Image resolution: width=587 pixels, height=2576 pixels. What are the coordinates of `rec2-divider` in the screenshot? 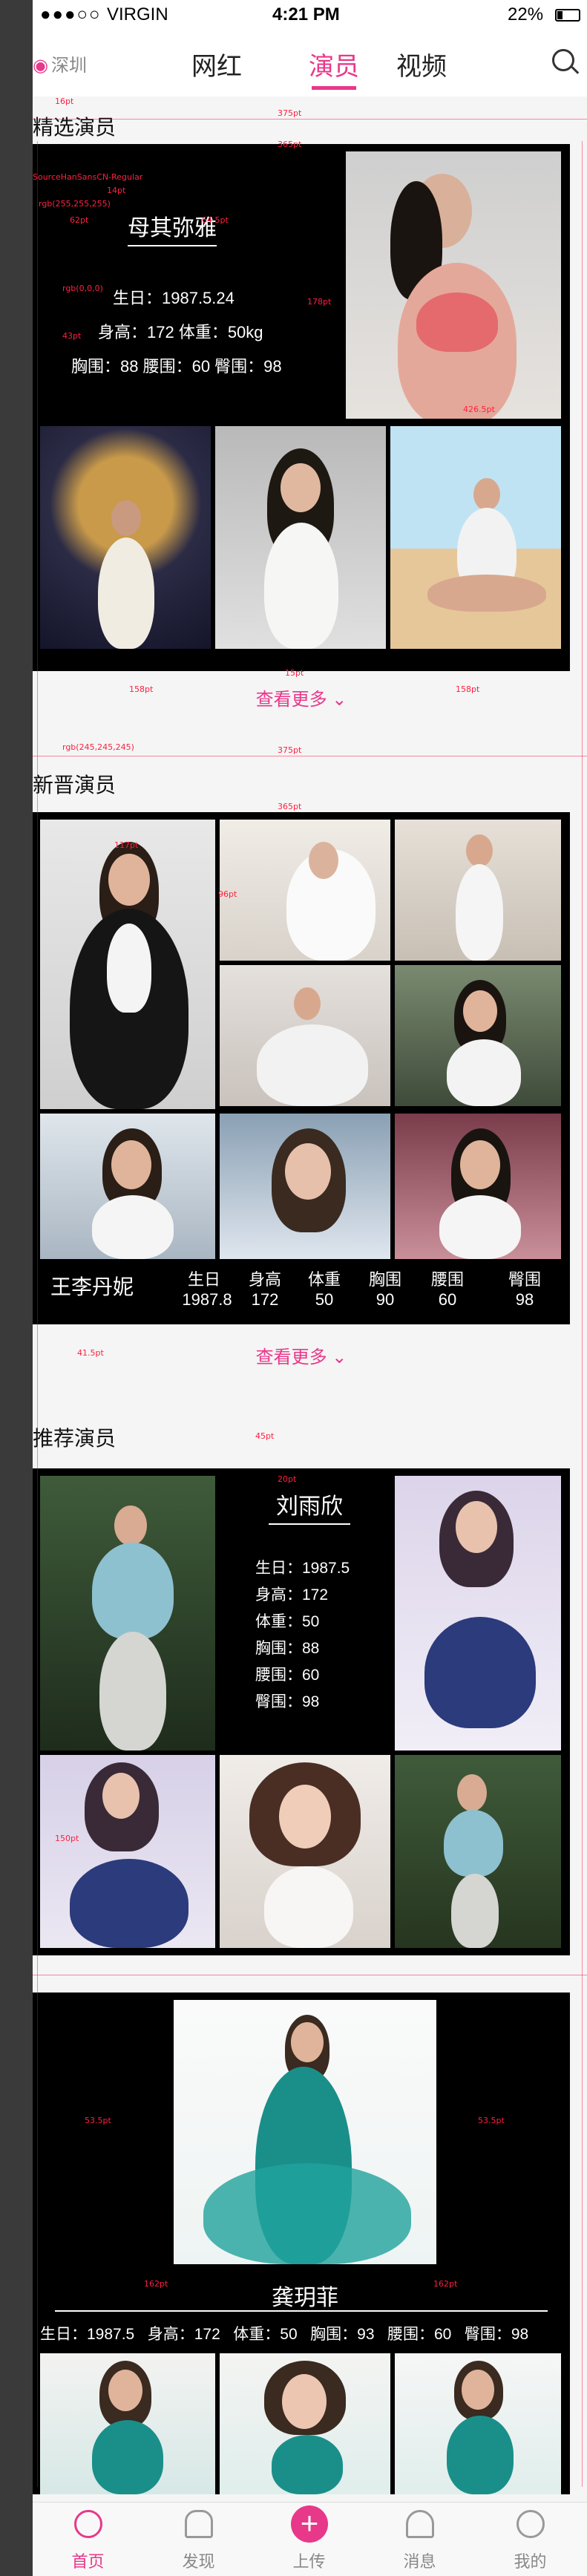 It's located at (301, 2311).